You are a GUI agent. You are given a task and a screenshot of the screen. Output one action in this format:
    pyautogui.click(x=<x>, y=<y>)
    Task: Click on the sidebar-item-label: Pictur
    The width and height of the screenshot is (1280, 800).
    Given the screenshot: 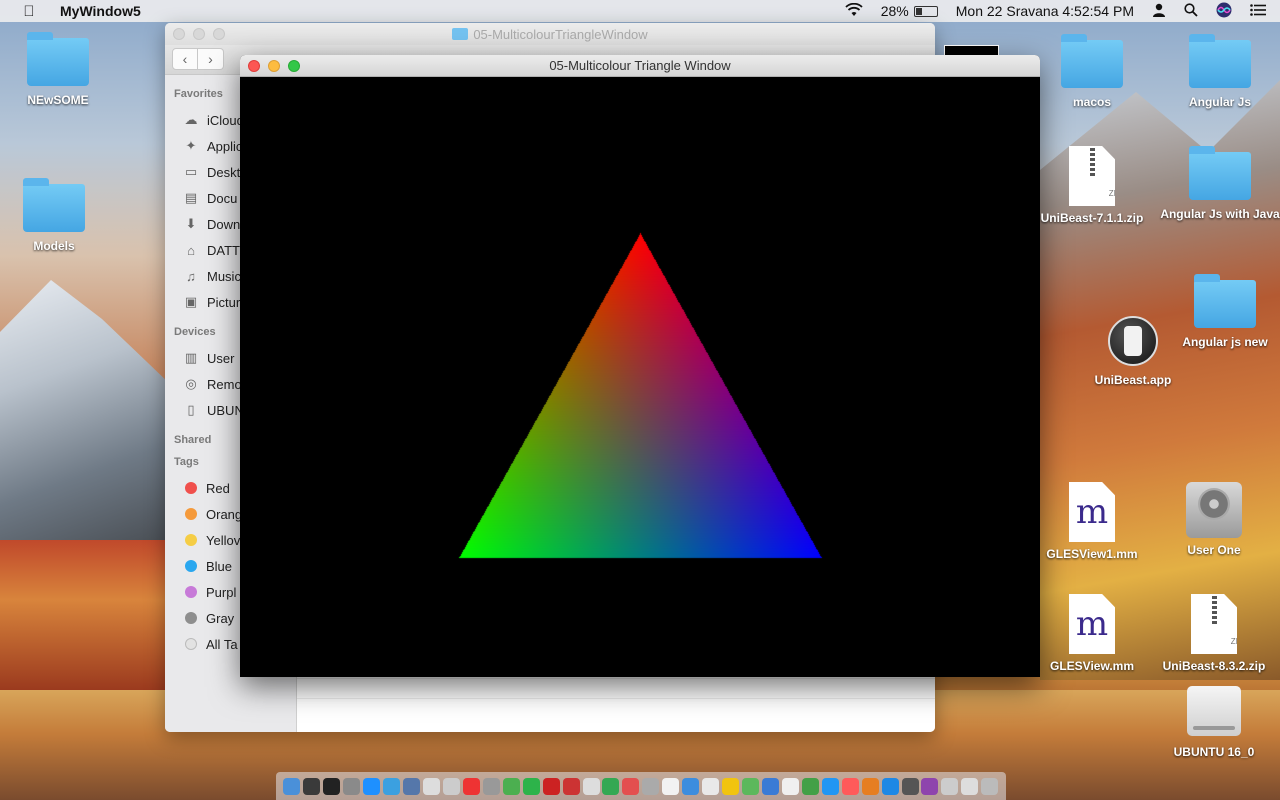 What is the action you would take?
    pyautogui.click(x=224, y=302)
    